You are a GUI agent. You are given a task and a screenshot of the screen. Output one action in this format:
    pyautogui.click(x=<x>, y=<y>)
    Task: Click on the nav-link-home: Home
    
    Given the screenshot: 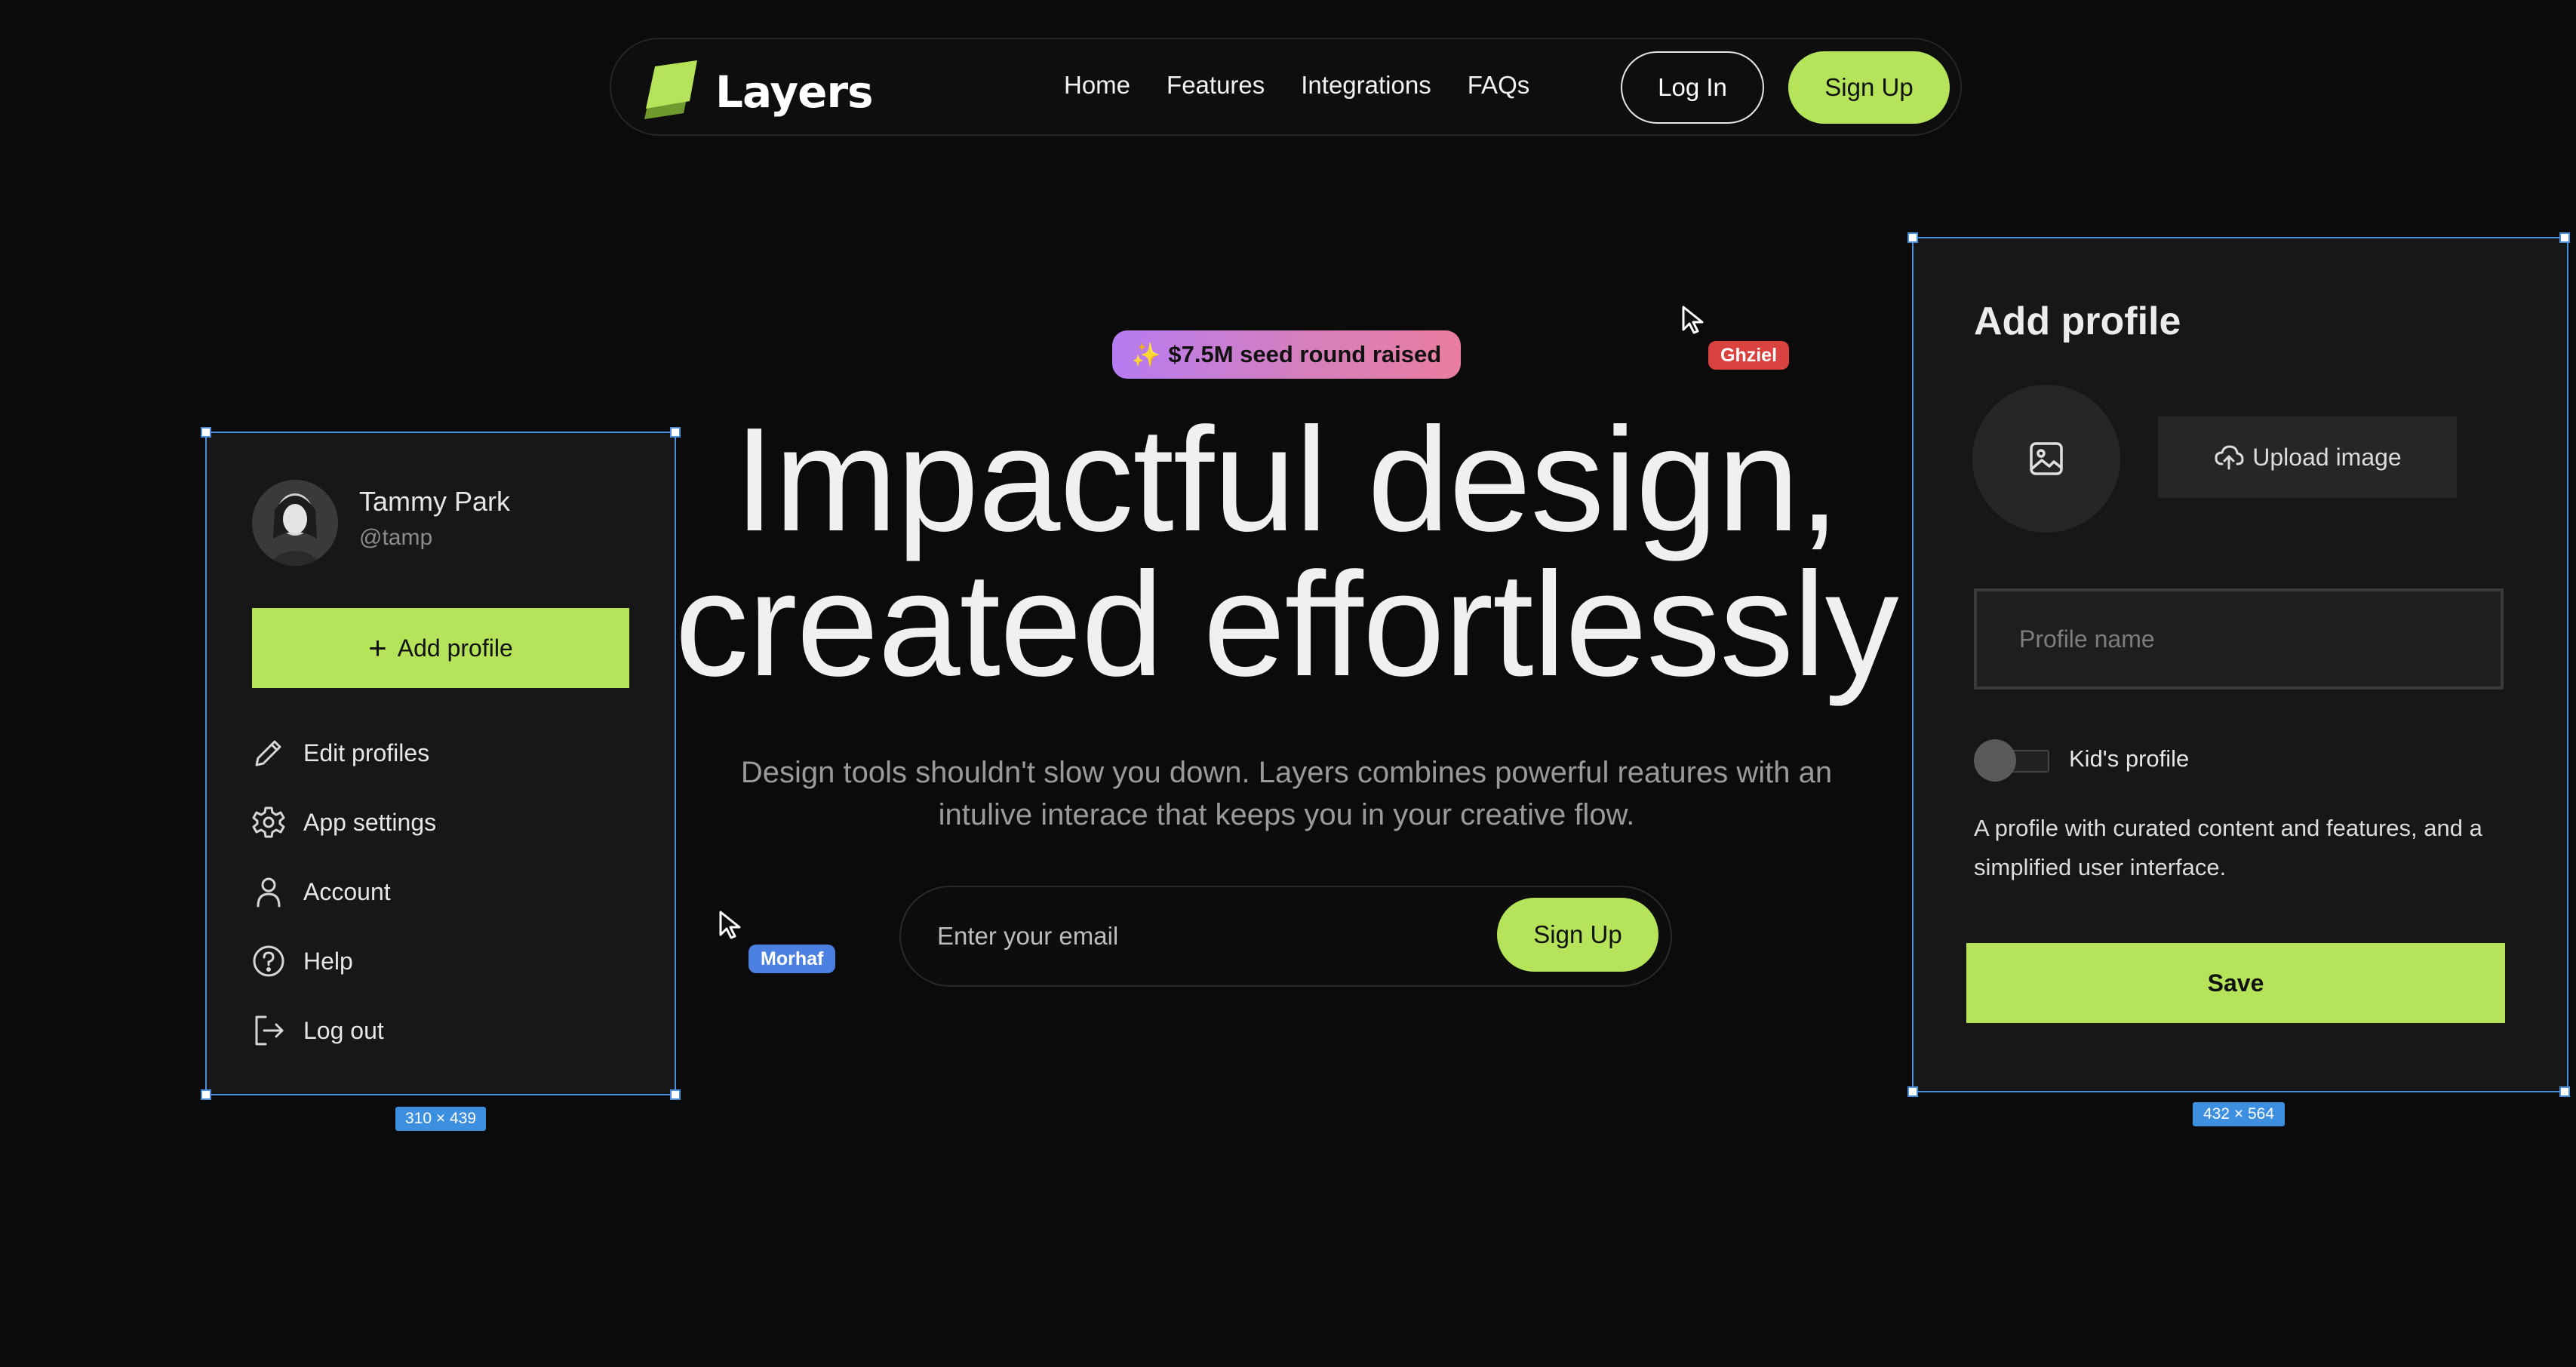 What is the action you would take?
    pyautogui.click(x=1097, y=85)
    